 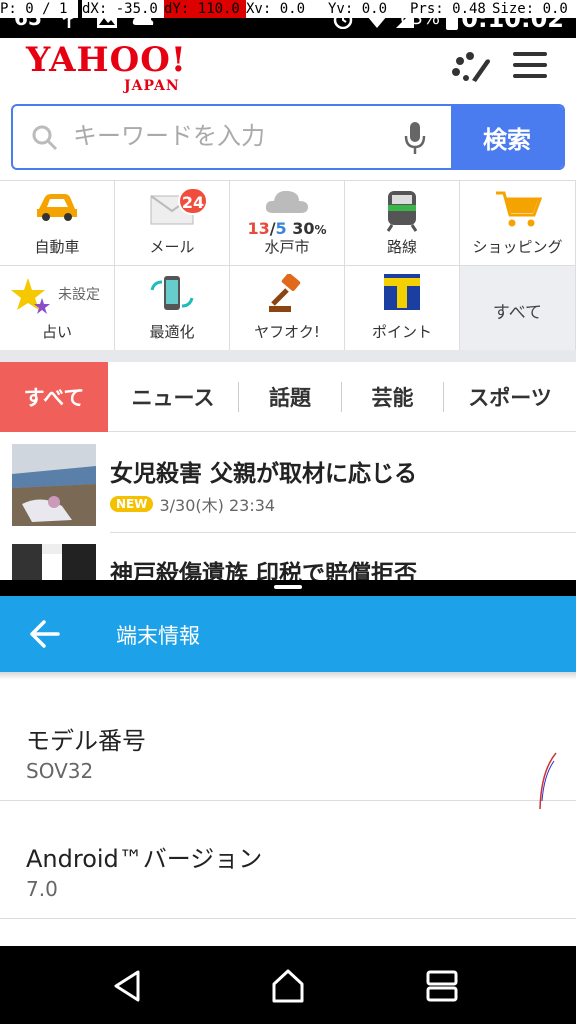 I want to click on menu-icon, so click(x=530, y=67).